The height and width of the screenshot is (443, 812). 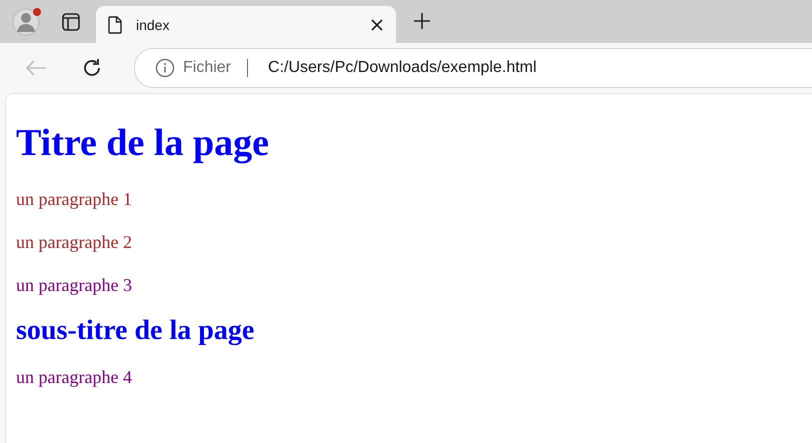 What do you see at coordinates (115, 25) in the screenshot?
I see `document-icon` at bounding box center [115, 25].